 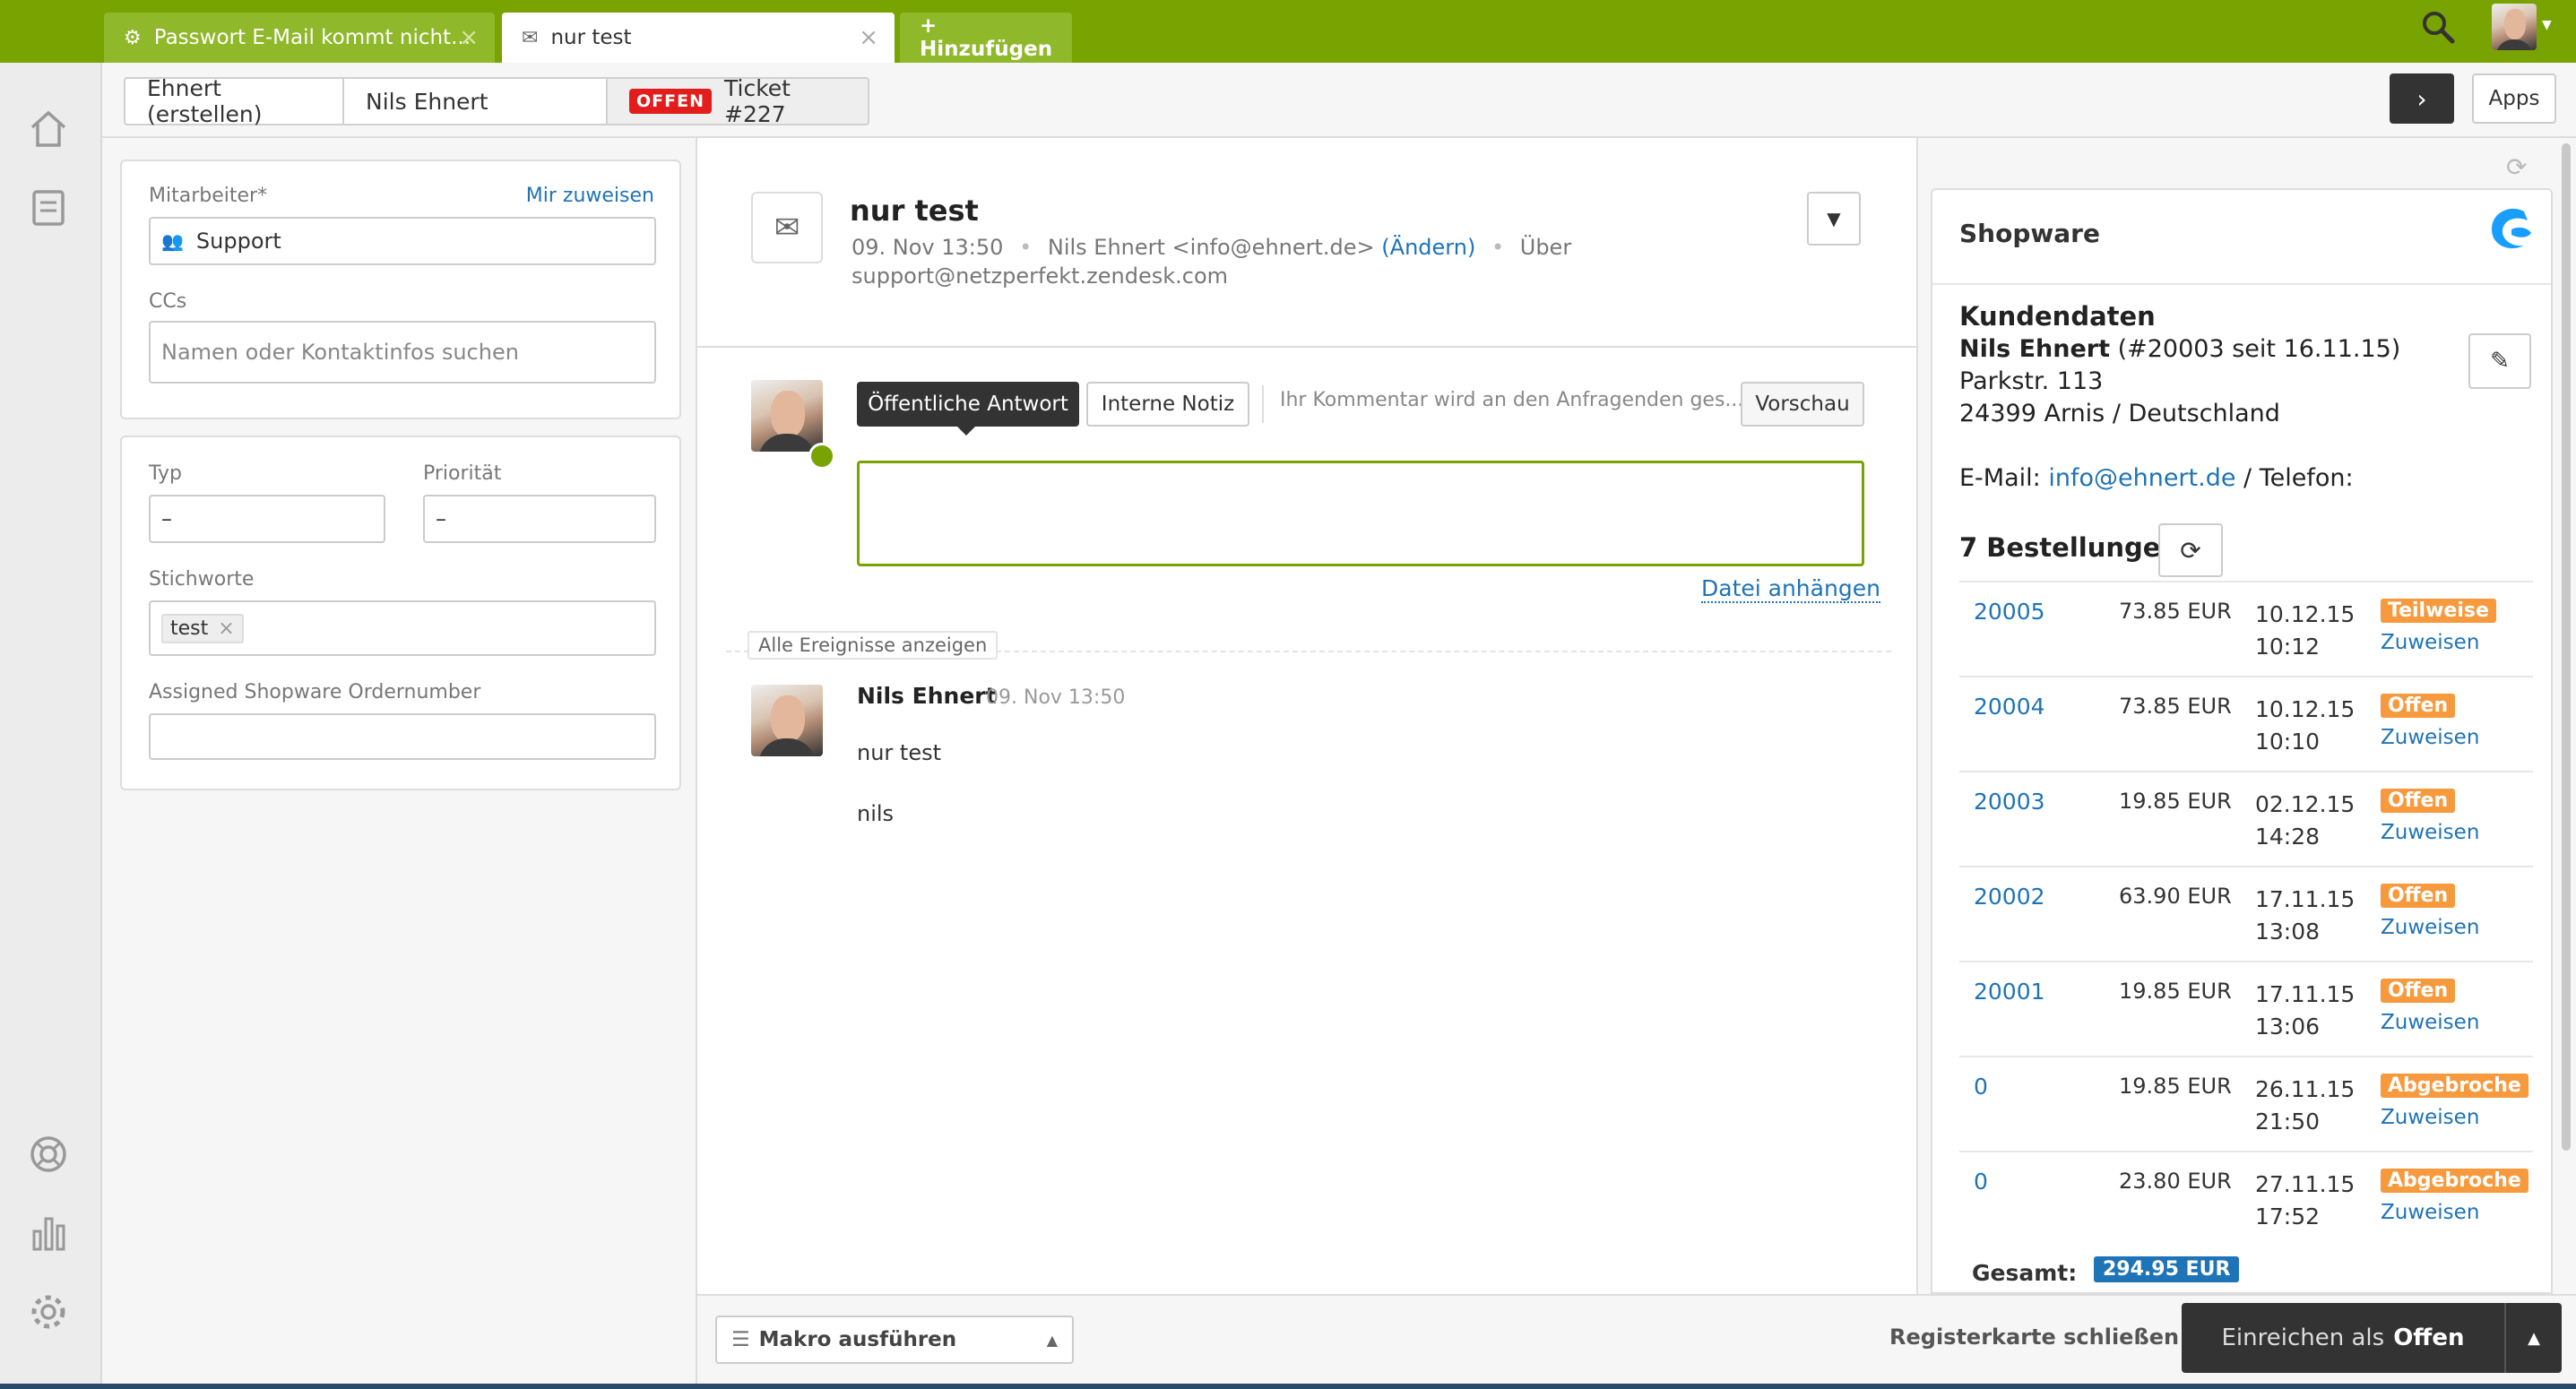 What do you see at coordinates (1167, 405) in the screenshot?
I see `internal-note-button: Interne Notiz` at bounding box center [1167, 405].